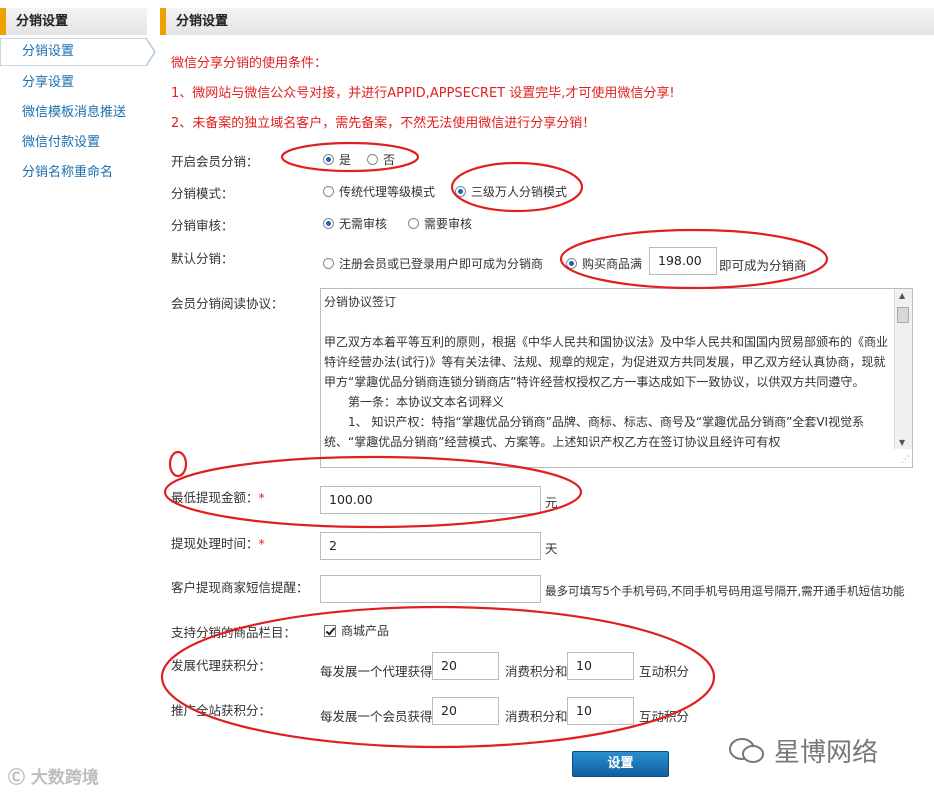 The image size is (934, 795). I want to click on withdraw-time-label-text: 提现处理时间：, so click(215, 543).